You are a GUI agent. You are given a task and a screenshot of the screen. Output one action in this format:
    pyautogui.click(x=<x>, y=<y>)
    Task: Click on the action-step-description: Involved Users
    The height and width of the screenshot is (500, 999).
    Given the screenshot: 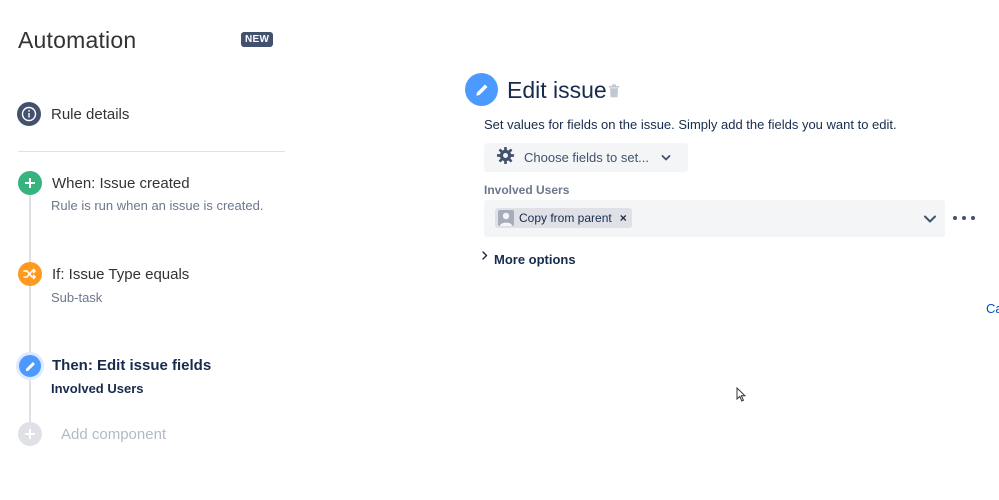 What is the action you would take?
    pyautogui.click(x=97, y=388)
    